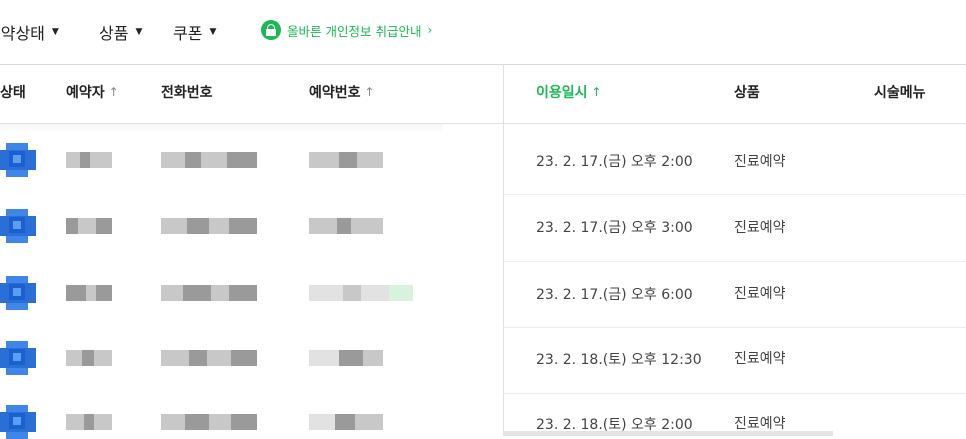 The width and height of the screenshot is (966, 439). What do you see at coordinates (85, 93) in the screenshot?
I see `column-header-label: 예약자` at bounding box center [85, 93].